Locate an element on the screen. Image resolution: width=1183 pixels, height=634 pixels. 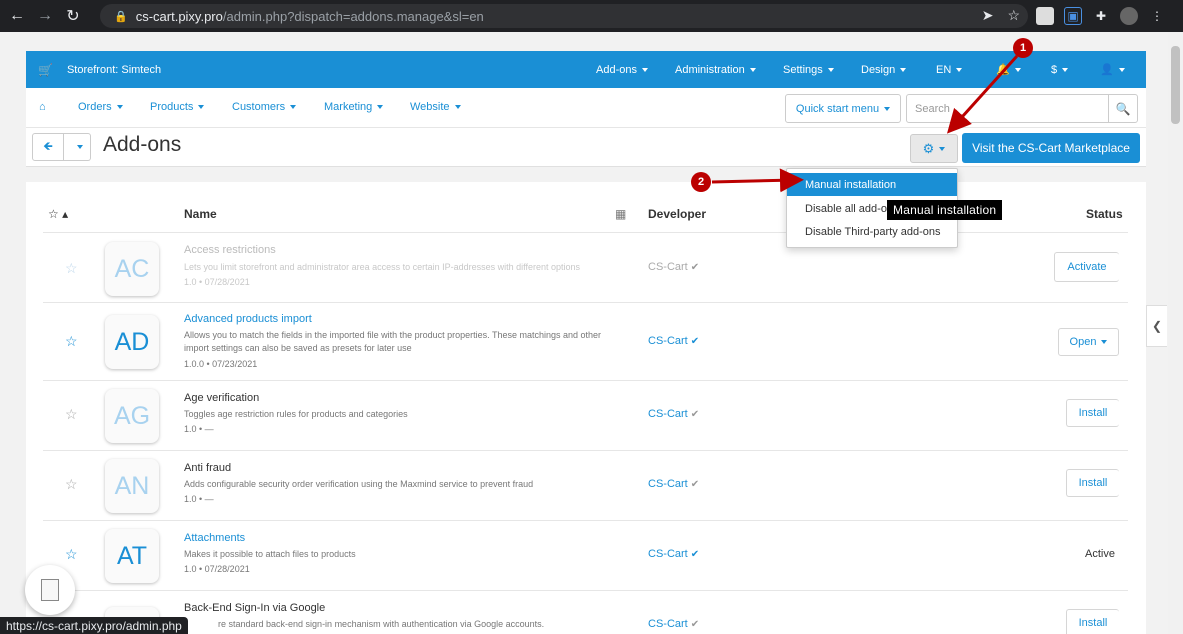
lock-icon: 🔒 is located at coordinates (121, 16).